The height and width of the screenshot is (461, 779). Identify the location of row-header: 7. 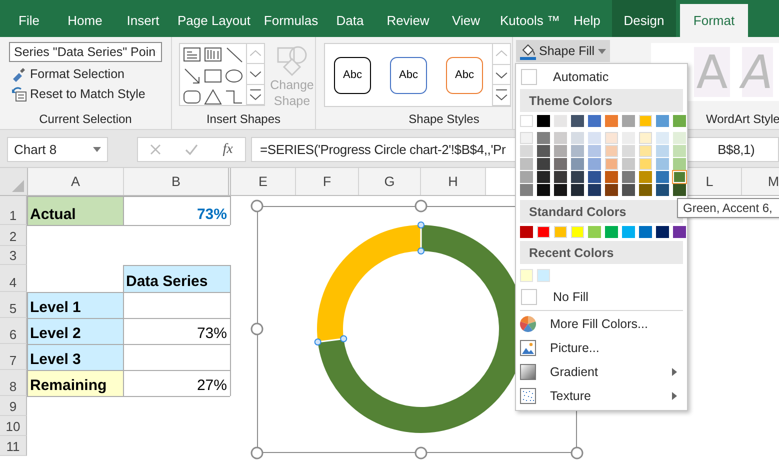
(13, 357).